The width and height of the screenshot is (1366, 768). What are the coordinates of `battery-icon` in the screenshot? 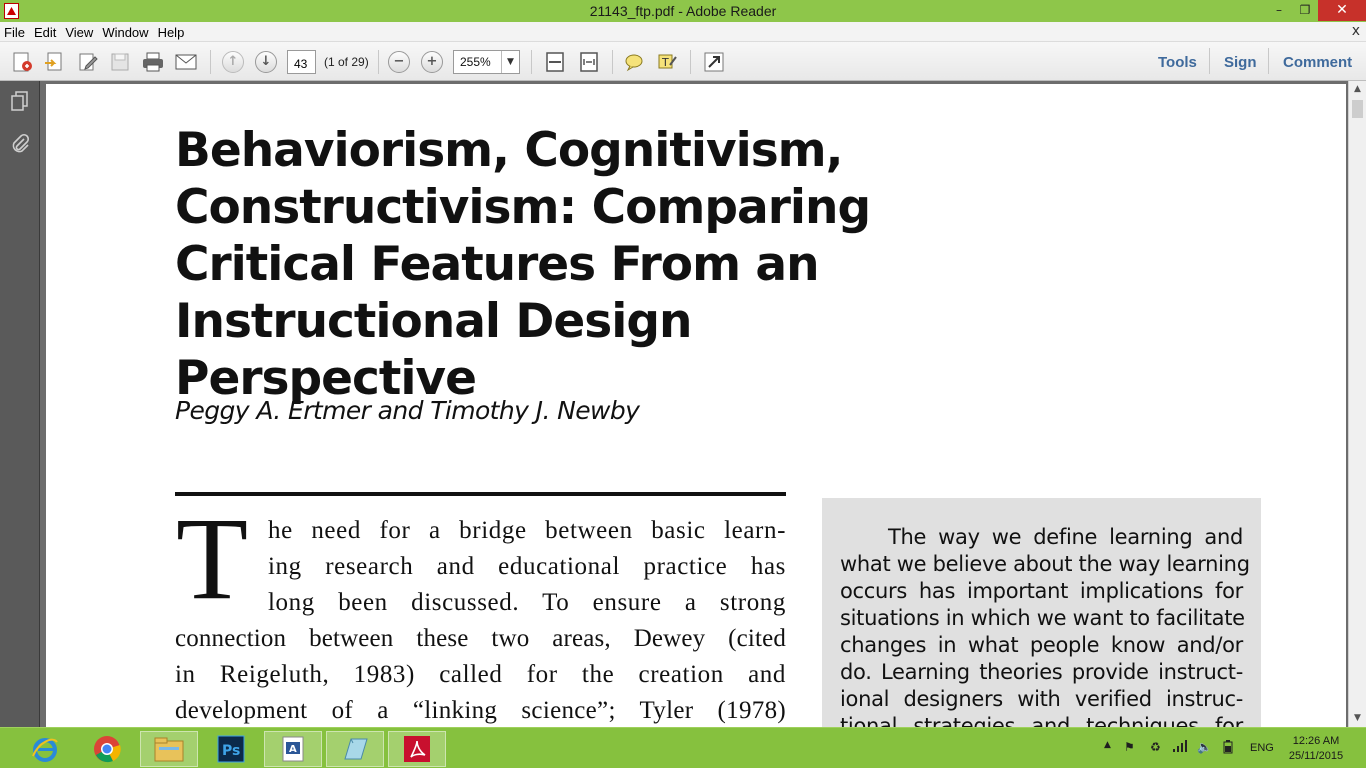 It's located at (1228, 748).